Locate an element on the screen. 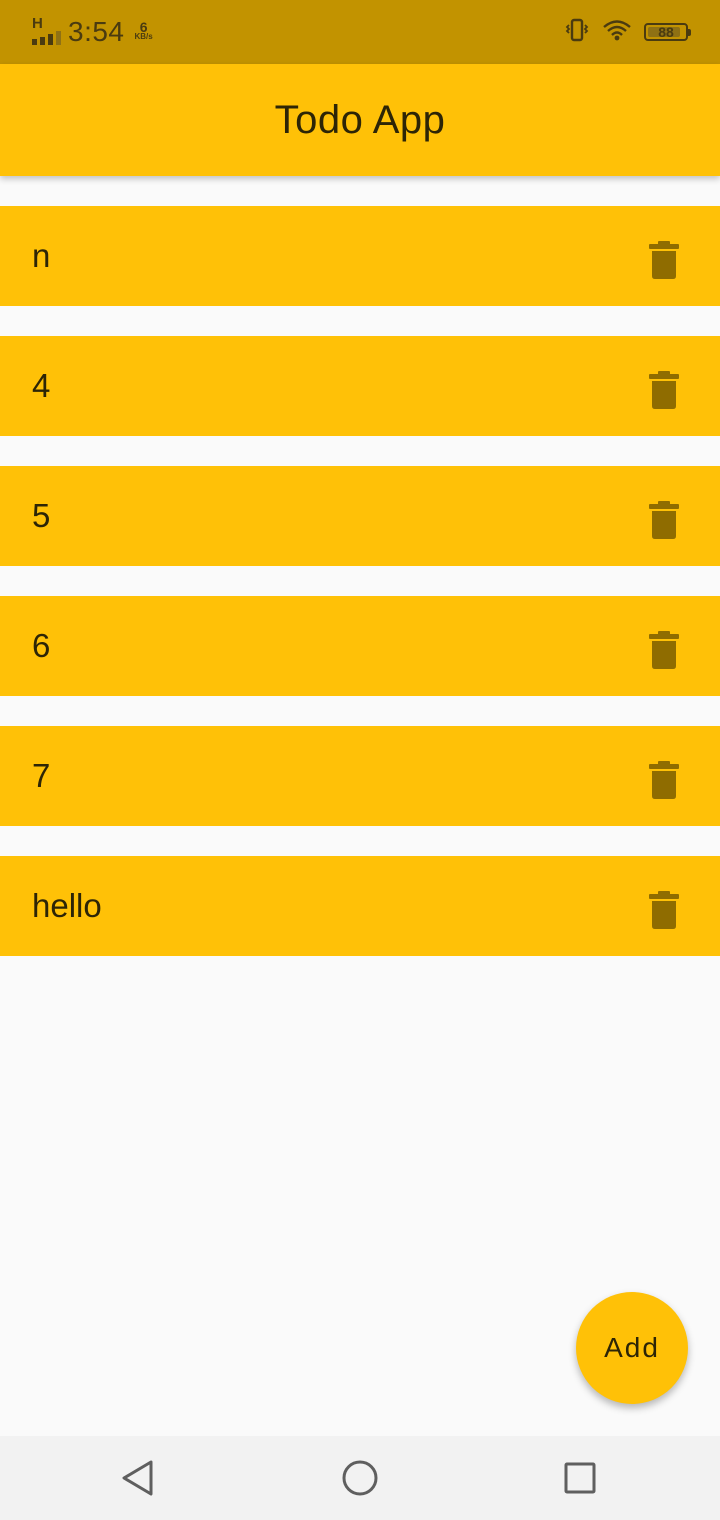 Image resolution: width=720 pixels, height=1520 pixels. todo-item: 6 is located at coordinates (360, 646).